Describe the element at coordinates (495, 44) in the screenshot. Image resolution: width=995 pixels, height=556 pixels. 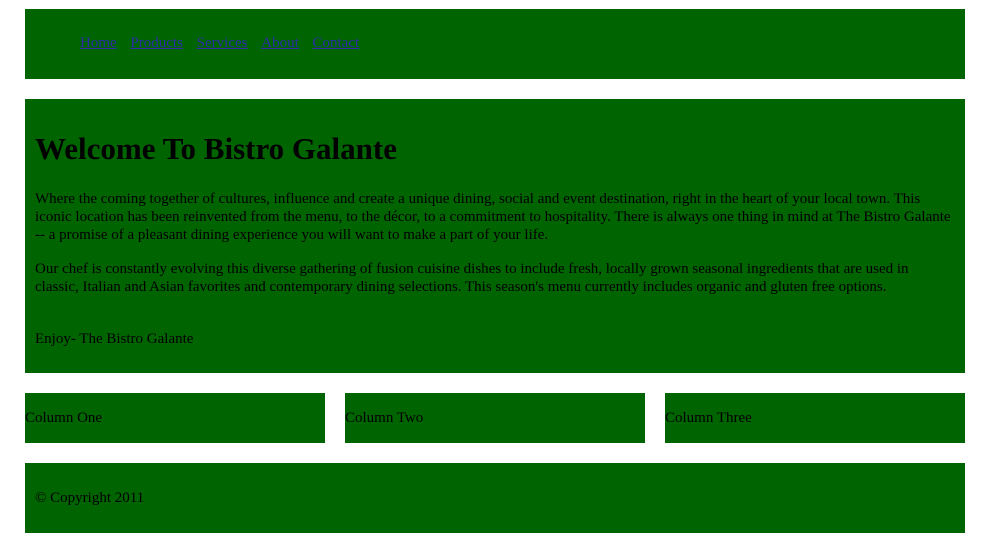
I see `site-header: Home Products Services About Contact` at that location.